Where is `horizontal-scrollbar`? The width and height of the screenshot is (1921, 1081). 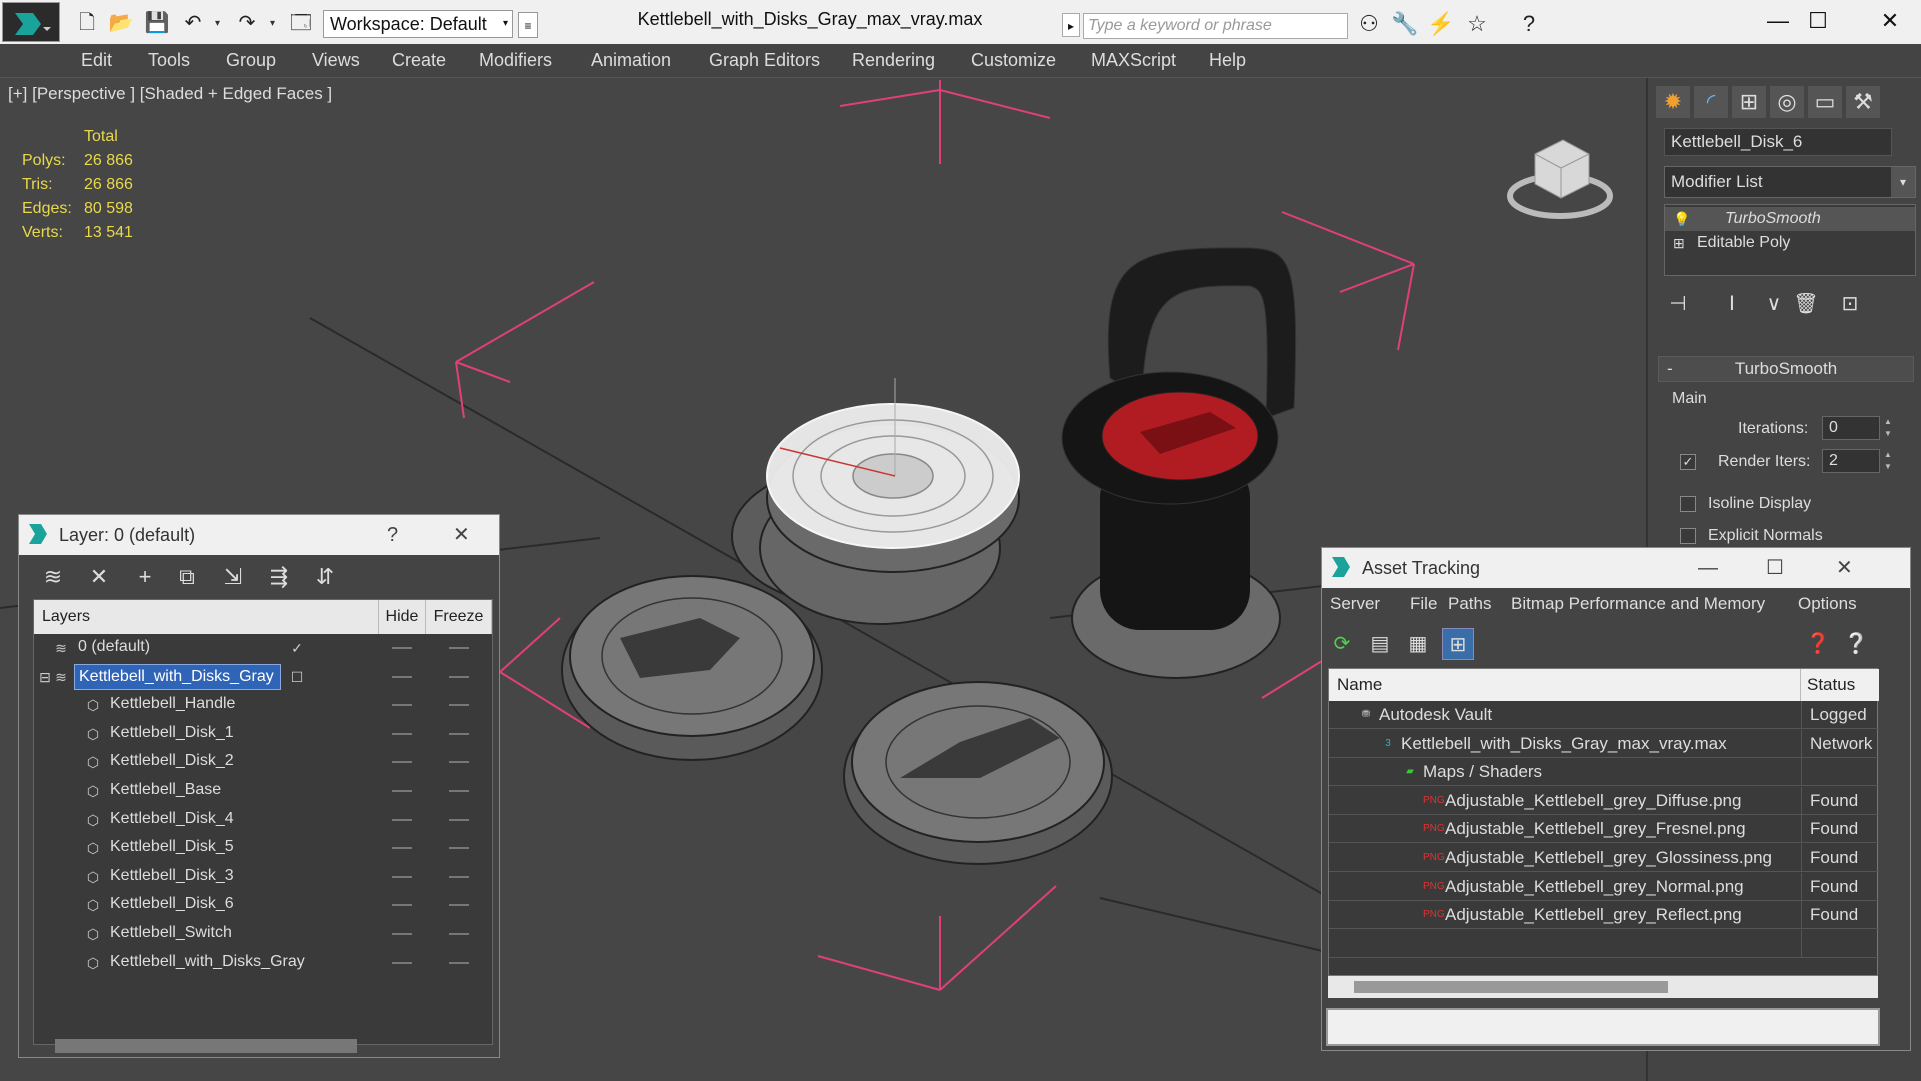 horizontal-scrollbar is located at coordinates (1603, 987).